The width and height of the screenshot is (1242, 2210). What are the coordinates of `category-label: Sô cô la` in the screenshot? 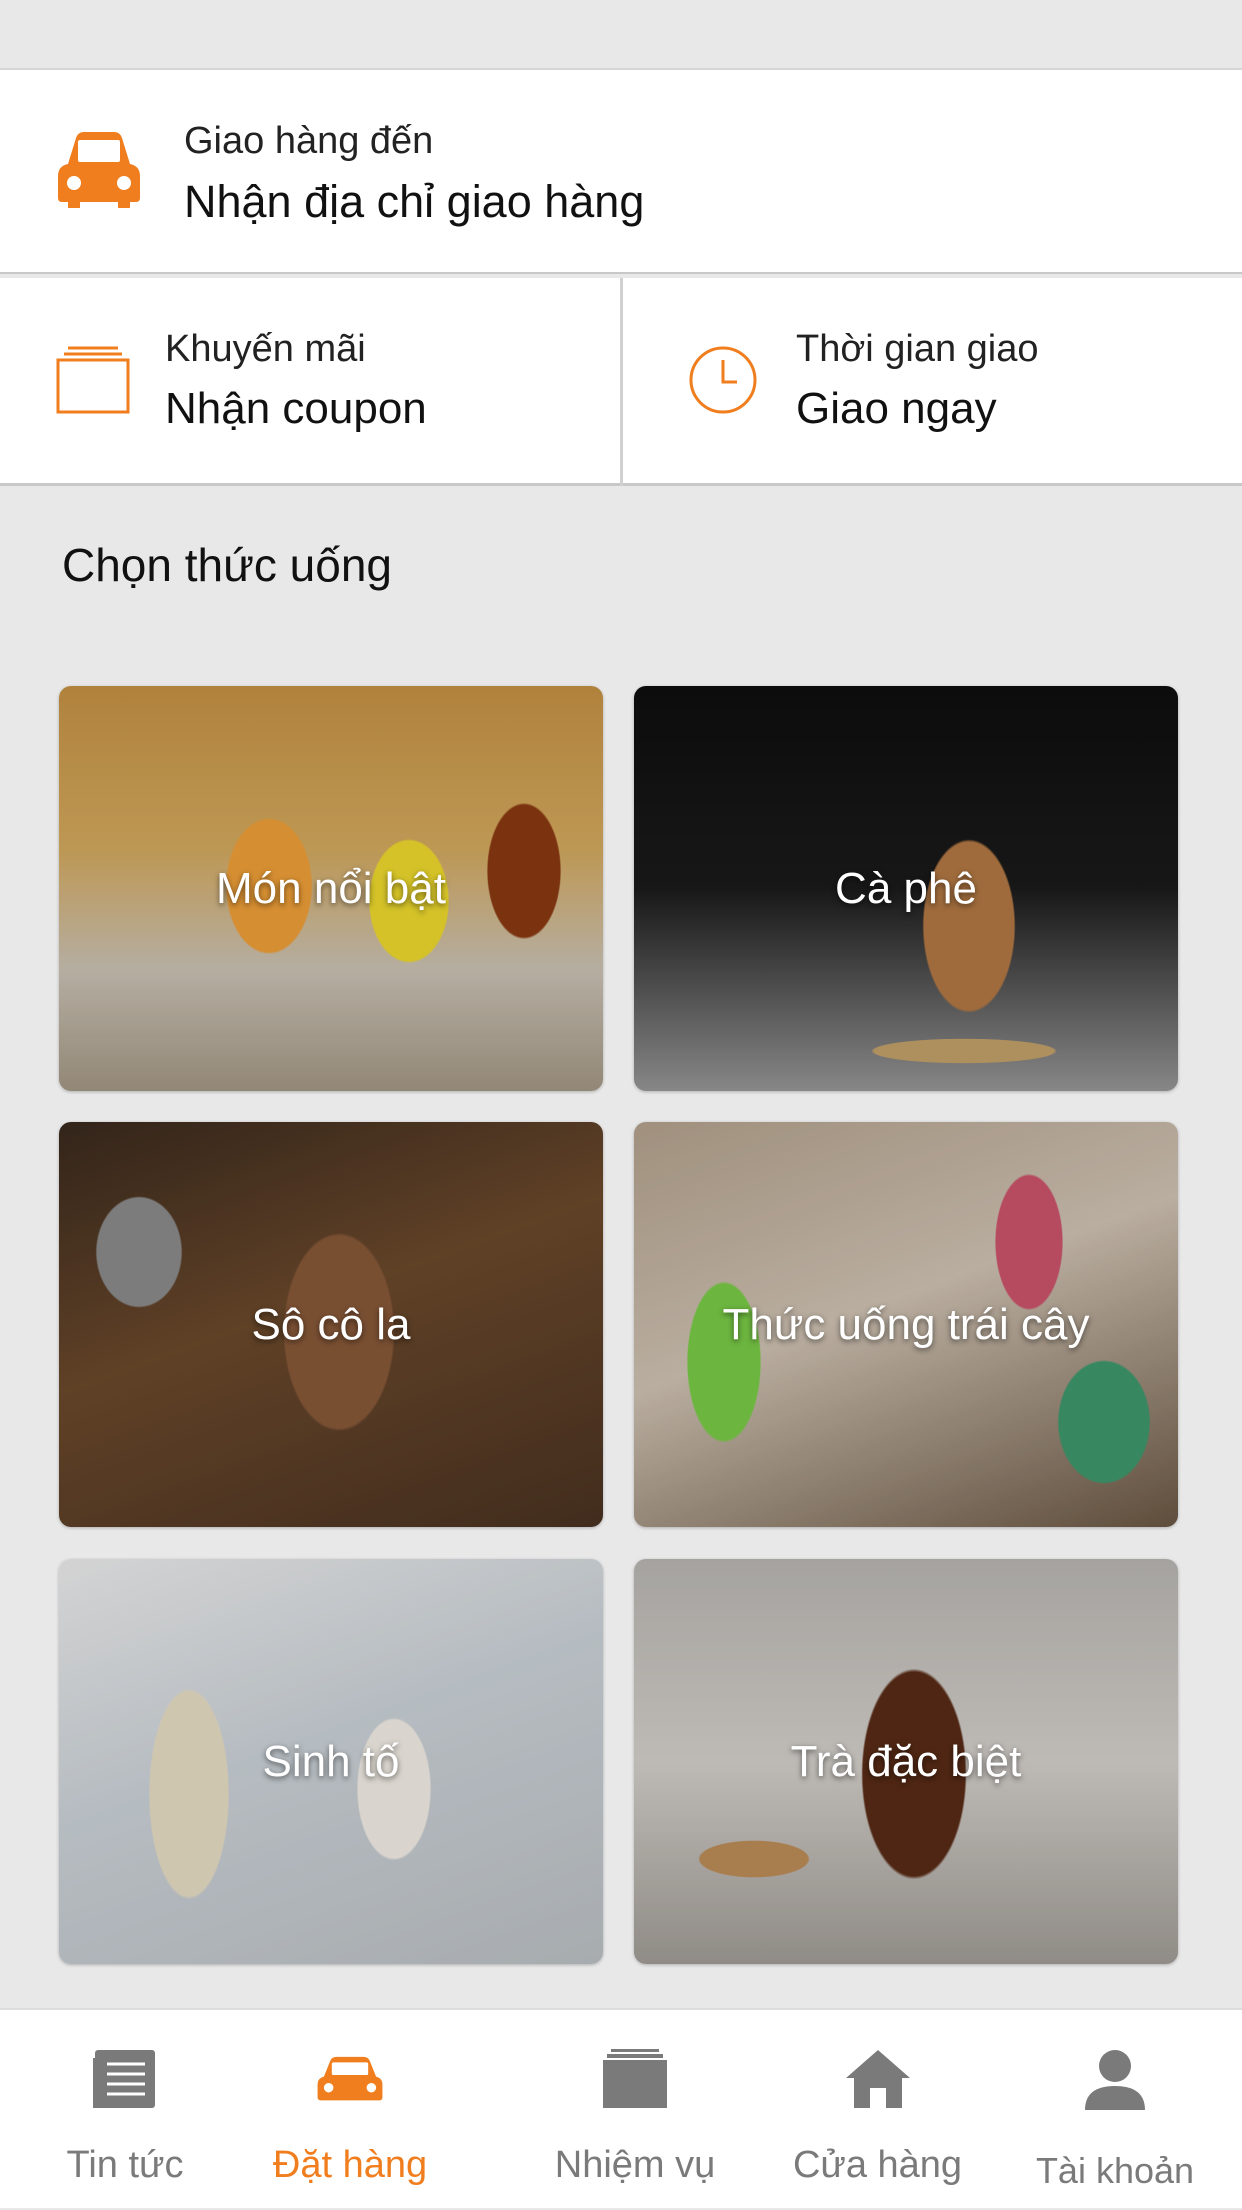 It's located at (331, 1324).